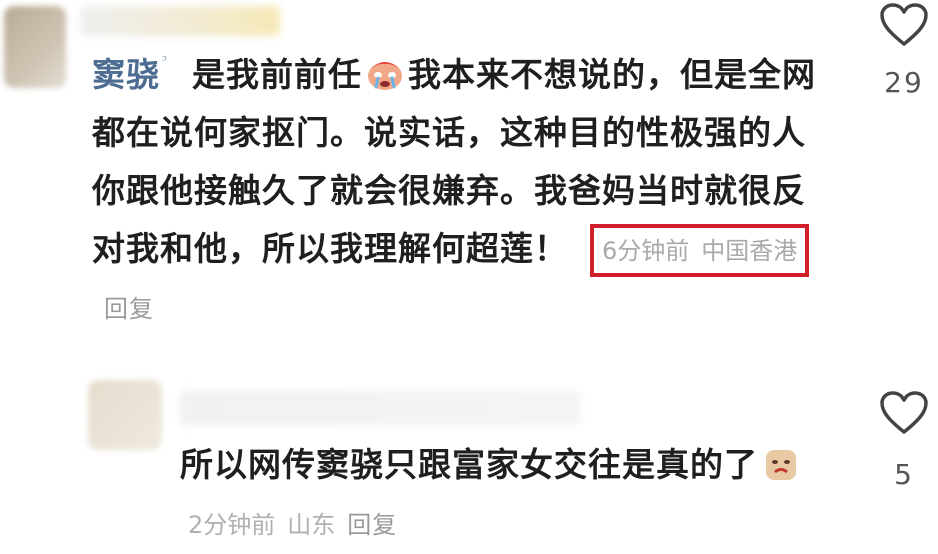  What do you see at coordinates (500, 495) in the screenshot?
I see `comment-body: 所以网传窦骁只跟富家女交往是真的了 2分钟前 山东 回复` at bounding box center [500, 495].